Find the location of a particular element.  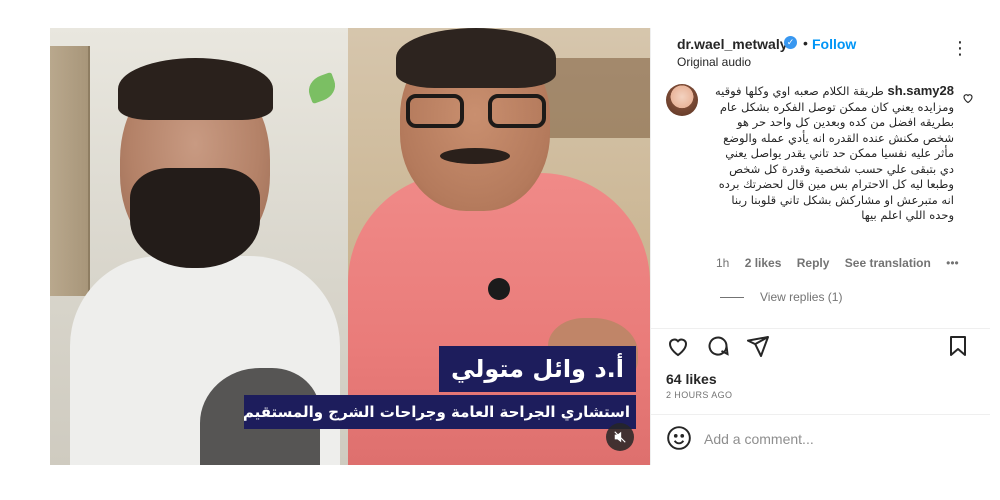

likes-count: 64 likes is located at coordinates (691, 379).